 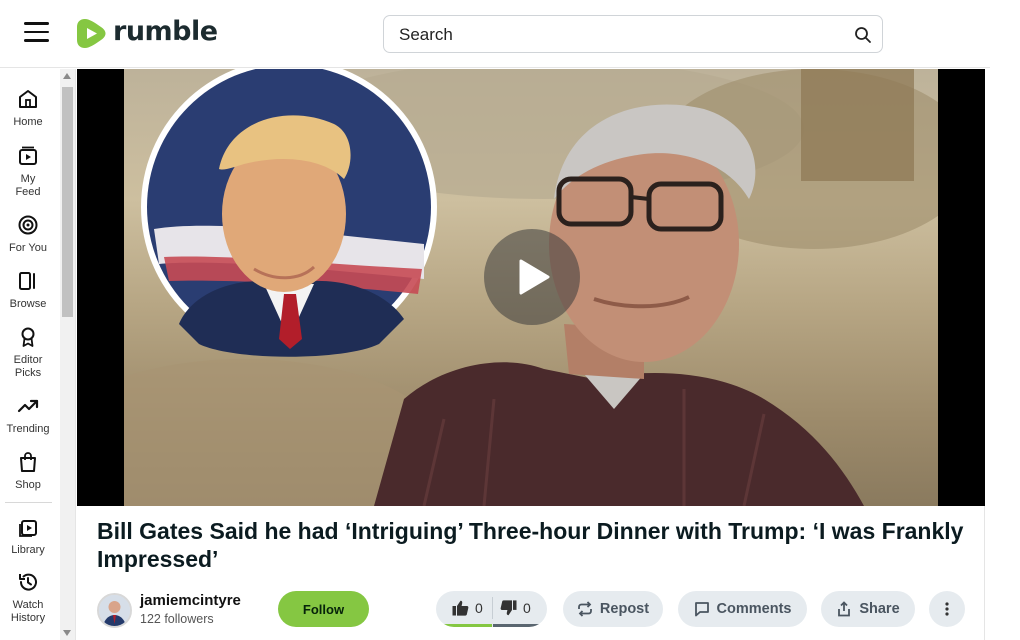 I want to click on upvote-ratio-bar, so click(x=464, y=625).